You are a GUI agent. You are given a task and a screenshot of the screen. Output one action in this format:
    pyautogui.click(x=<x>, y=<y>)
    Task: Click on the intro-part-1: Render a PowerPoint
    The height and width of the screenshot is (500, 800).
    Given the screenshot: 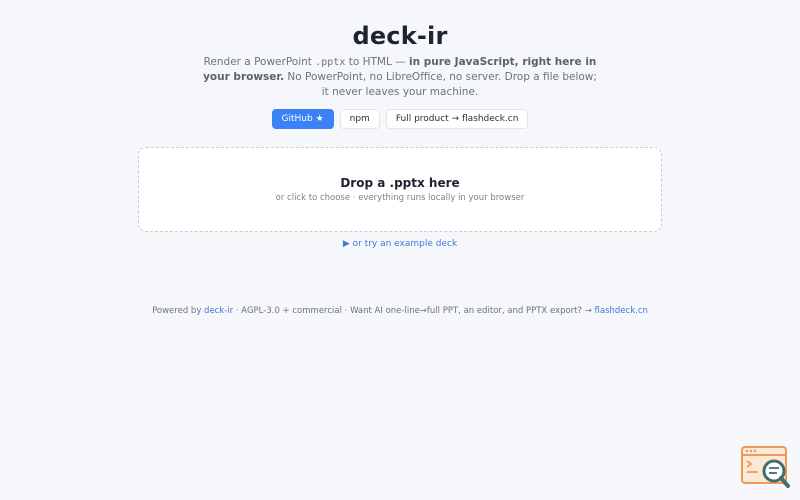 What is the action you would take?
    pyautogui.click(x=259, y=62)
    